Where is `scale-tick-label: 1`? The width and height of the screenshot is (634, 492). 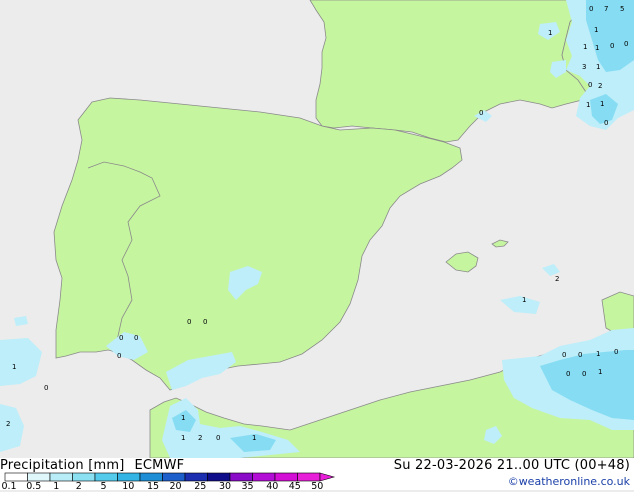 scale-tick-label: 1 is located at coordinates (56, 486).